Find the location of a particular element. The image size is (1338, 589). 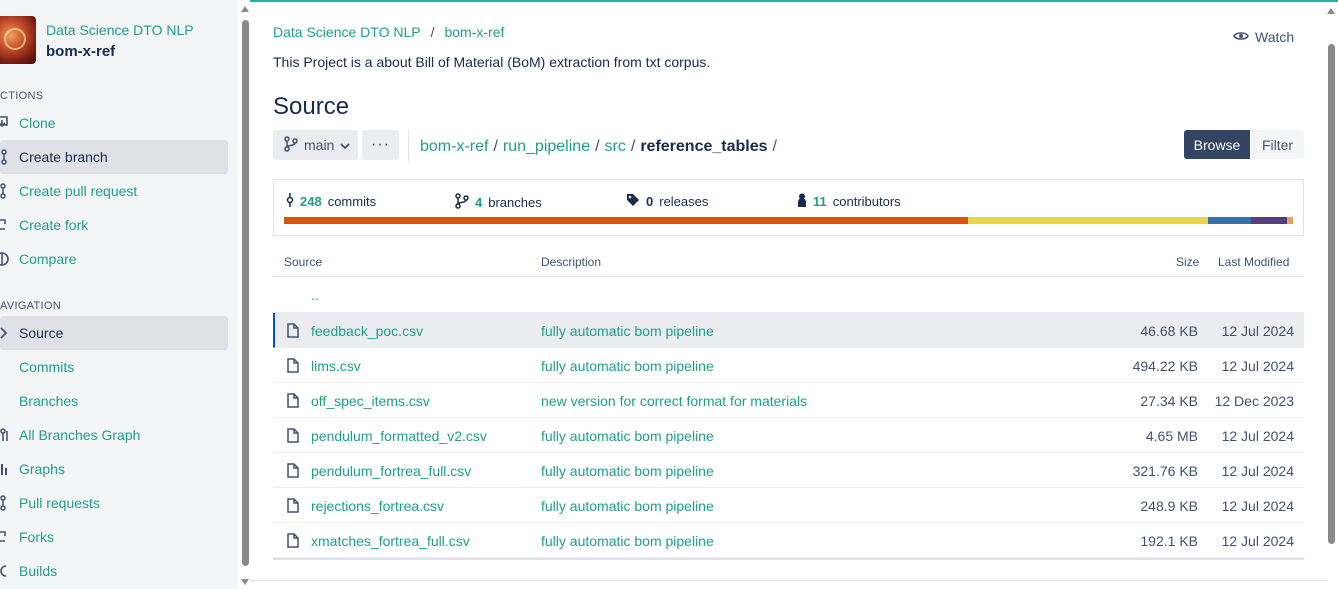

footer-divider is located at coordinates (789, 580).